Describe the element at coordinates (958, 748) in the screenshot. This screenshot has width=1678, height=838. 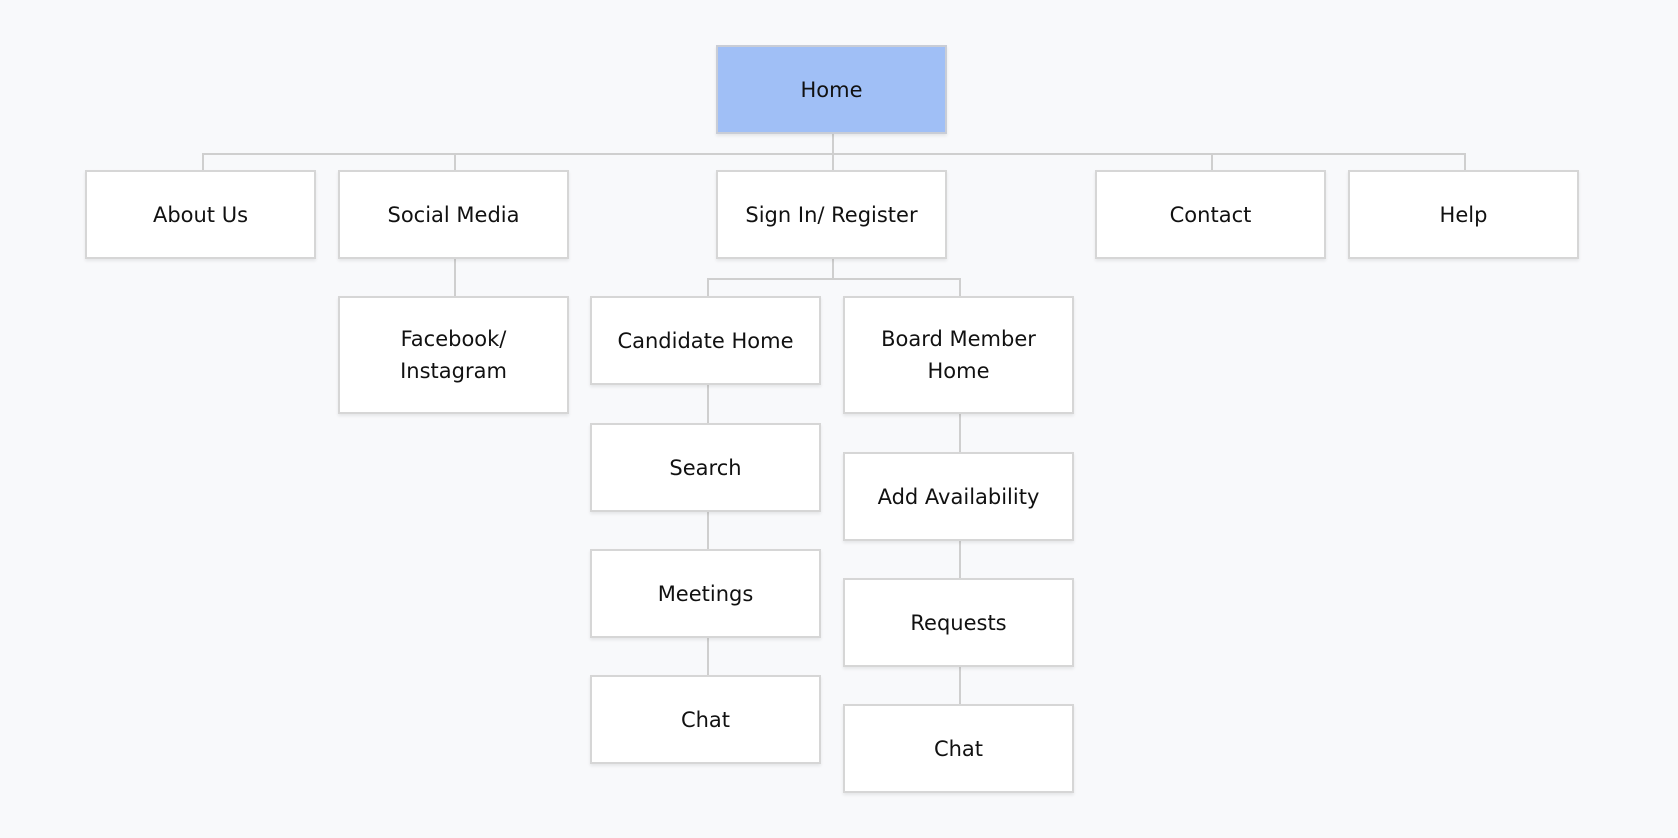
I see `node-board-chat: Chat` at that location.